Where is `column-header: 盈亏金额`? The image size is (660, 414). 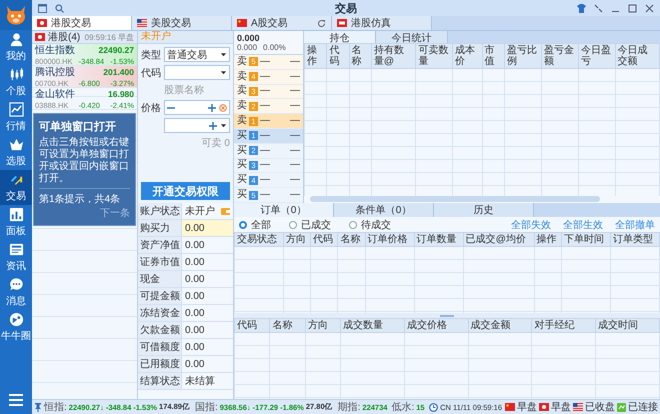
column-header: 盈亏金额 is located at coordinates (559, 56).